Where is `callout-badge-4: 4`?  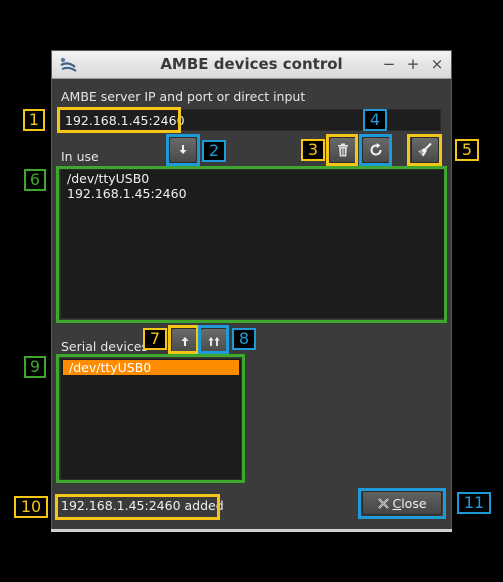 callout-badge-4: 4 is located at coordinates (375, 120).